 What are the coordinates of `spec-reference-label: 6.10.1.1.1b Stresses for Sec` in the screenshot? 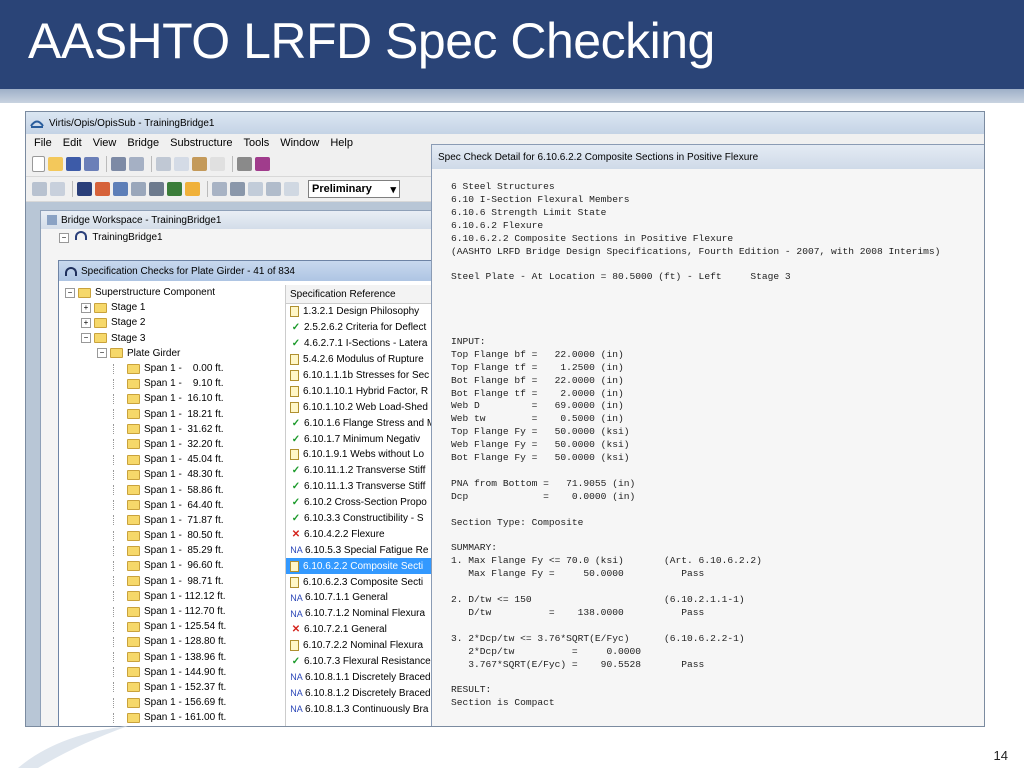 It's located at (366, 375).